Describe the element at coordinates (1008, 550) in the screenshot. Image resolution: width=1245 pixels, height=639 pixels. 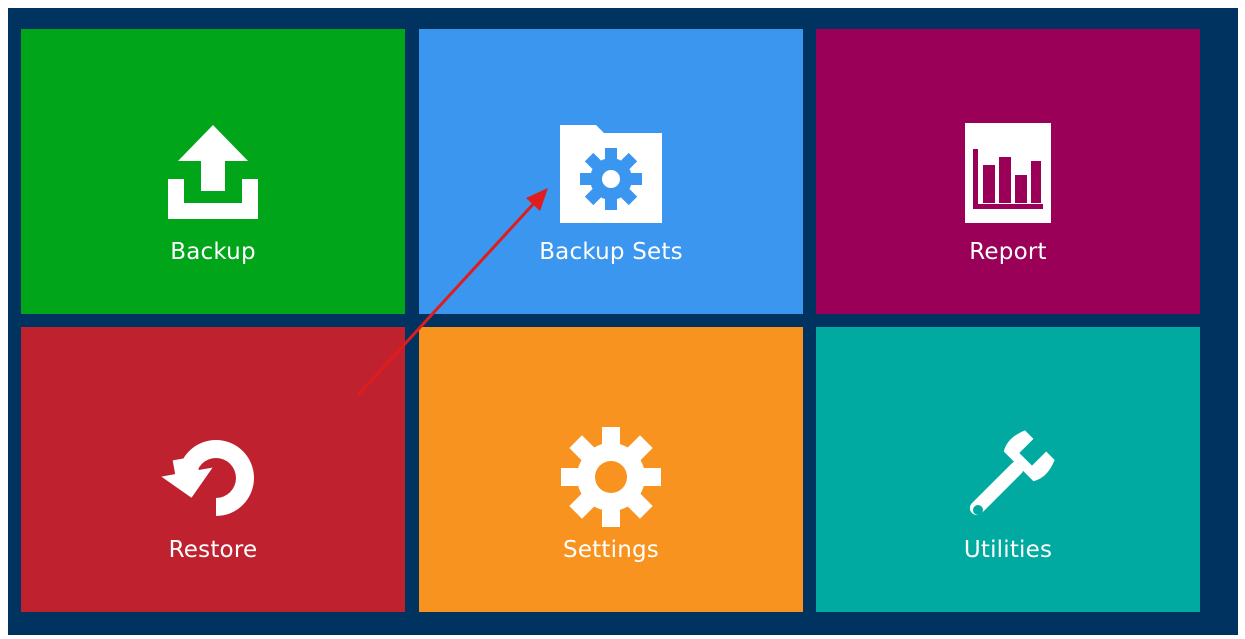
I see `tile-label-utilities: Utilities` at that location.